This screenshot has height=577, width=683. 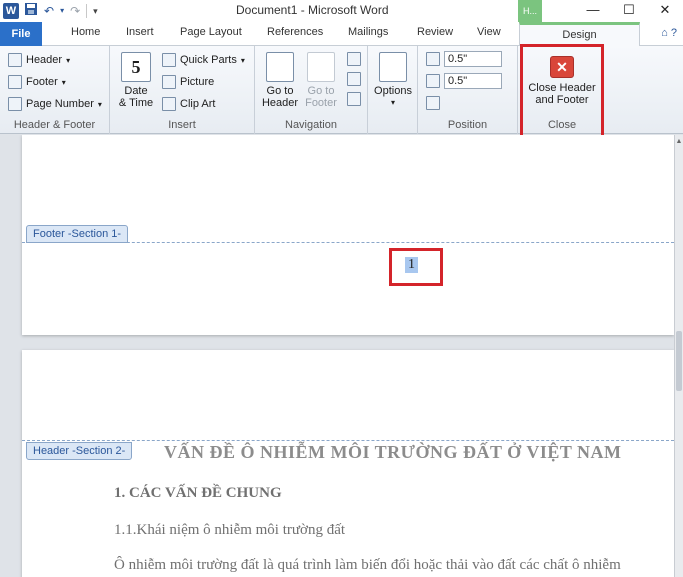 I want to click on clip-art-icon, so click(x=169, y=104).